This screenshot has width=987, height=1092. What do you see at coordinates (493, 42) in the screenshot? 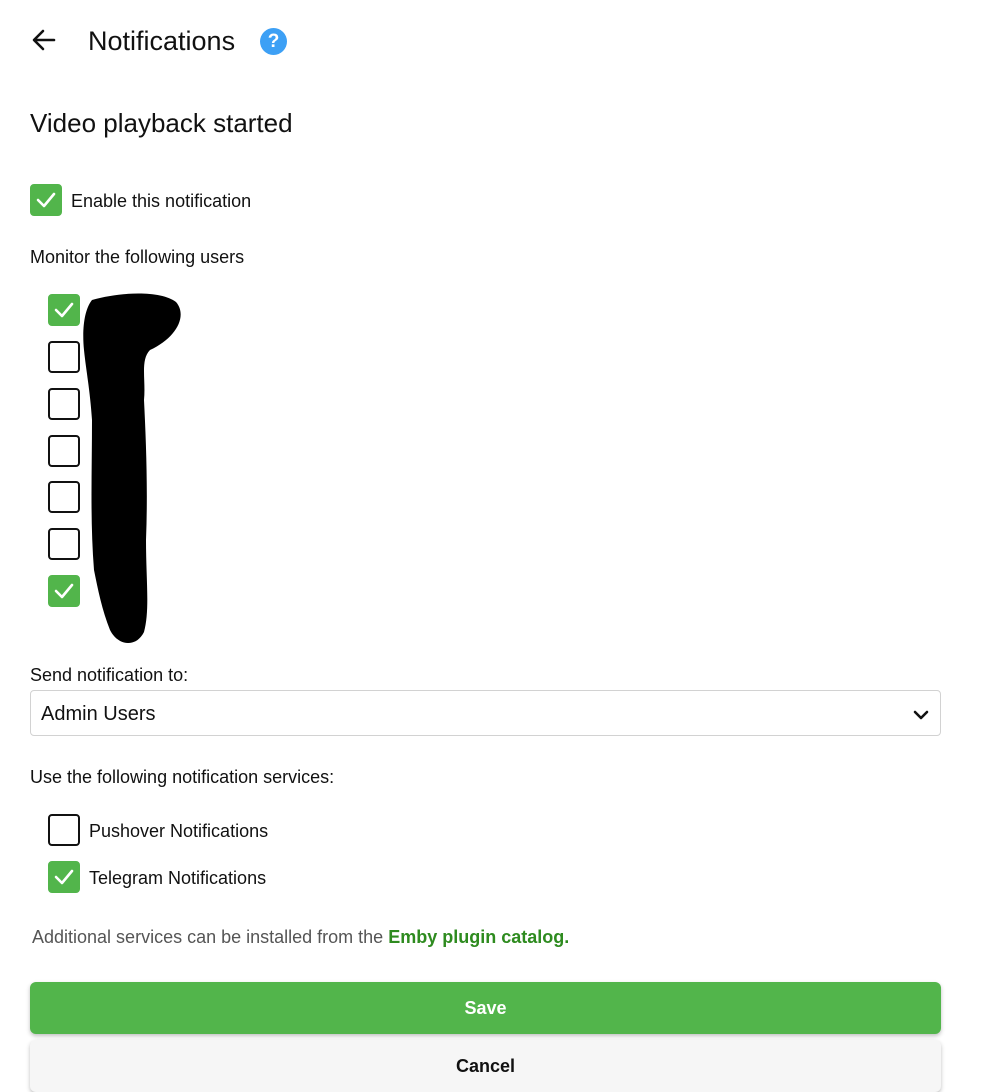
I see `header: Notifications ?` at bounding box center [493, 42].